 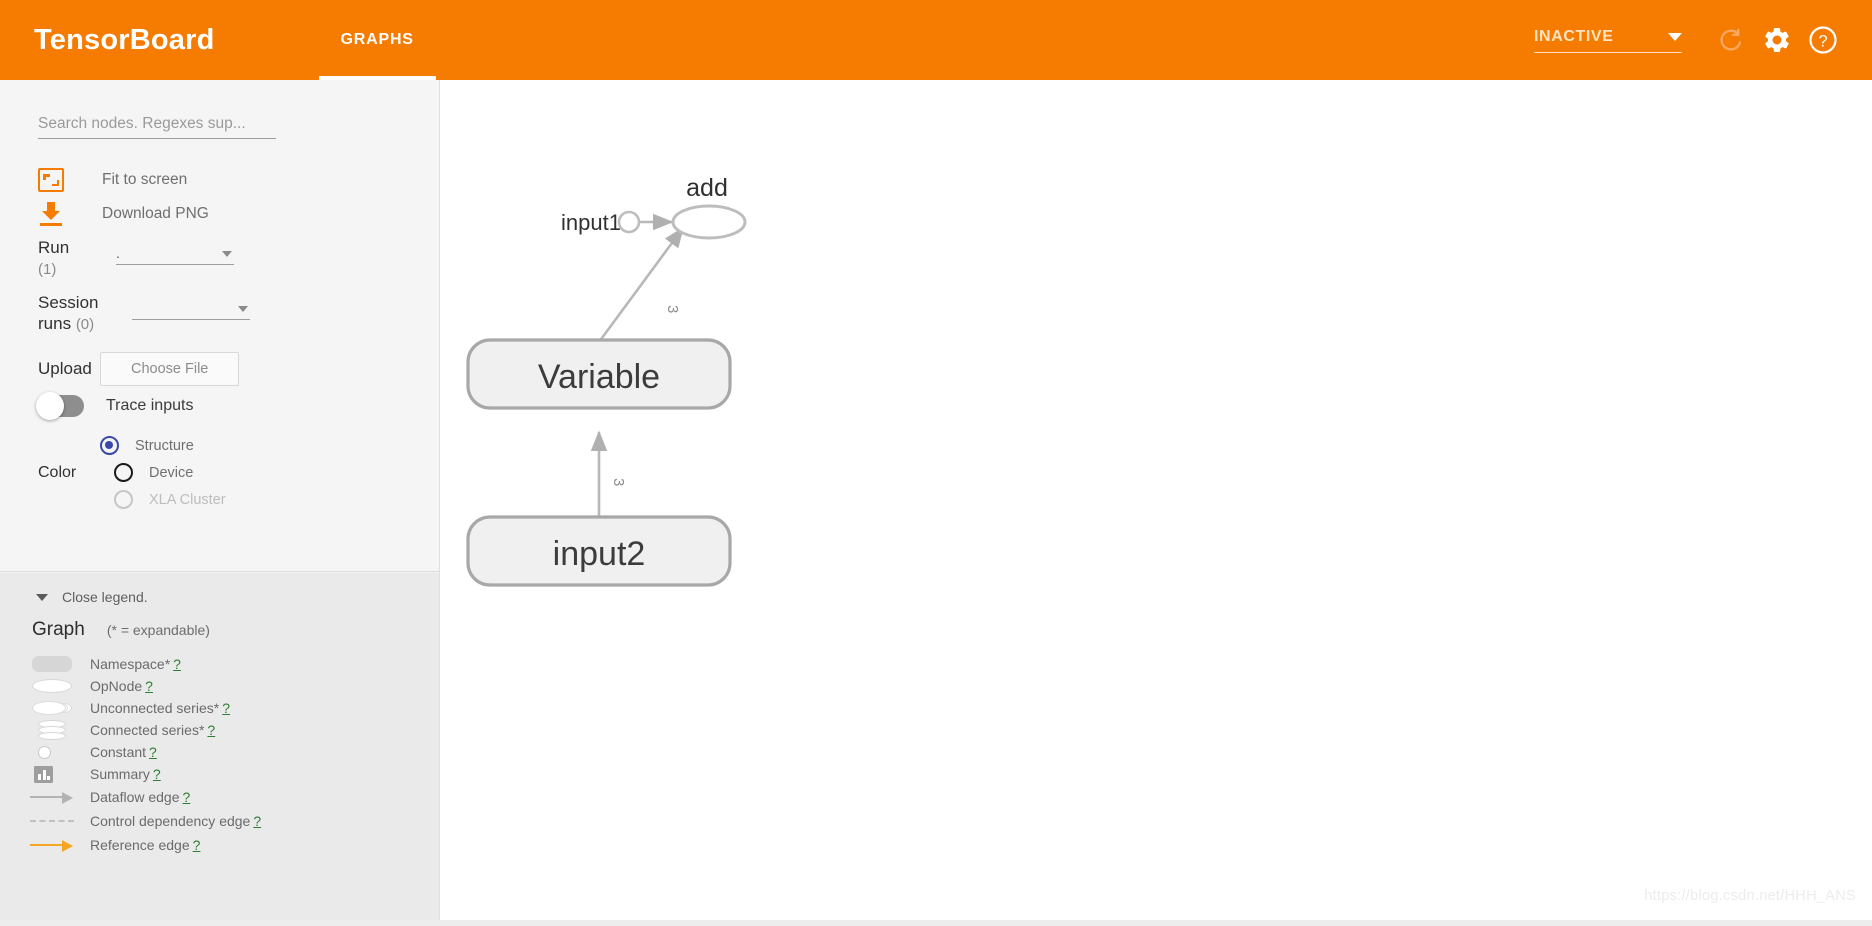 What do you see at coordinates (58, 629) in the screenshot?
I see `legend-title: Graph` at bounding box center [58, 629].